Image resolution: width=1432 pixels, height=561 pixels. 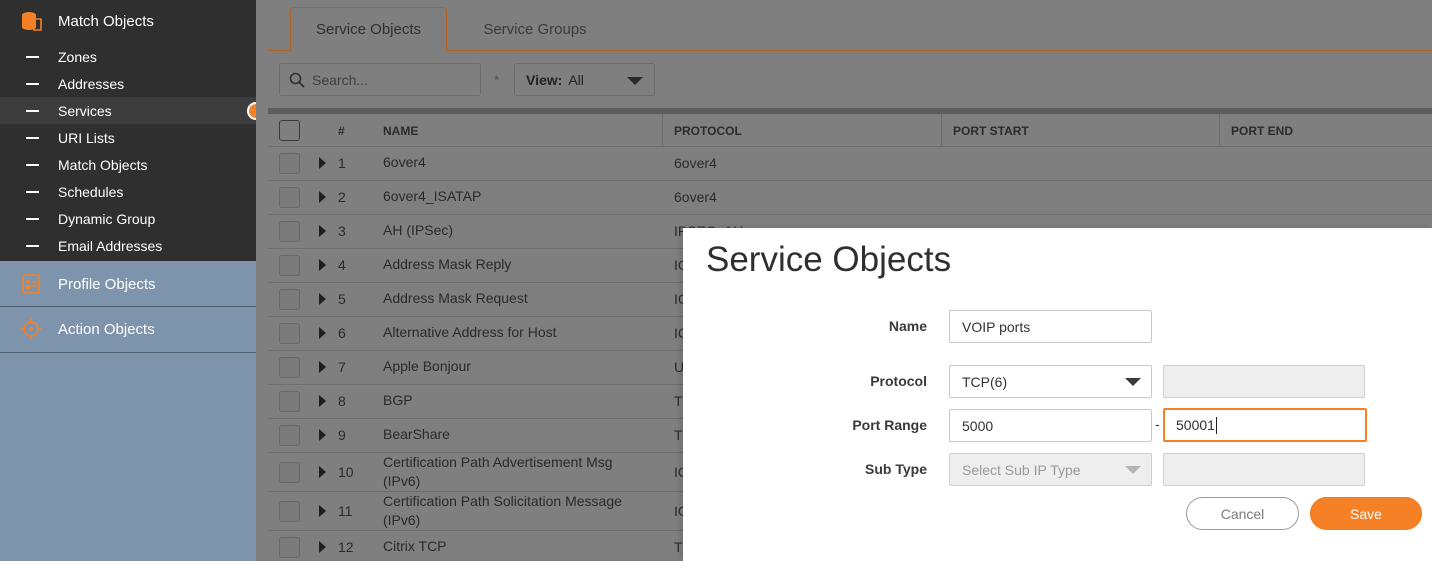 What do you see at coordinates (342, 231) in the screenshot?
I see `row-num: 3` at bounding box center [342, 231].